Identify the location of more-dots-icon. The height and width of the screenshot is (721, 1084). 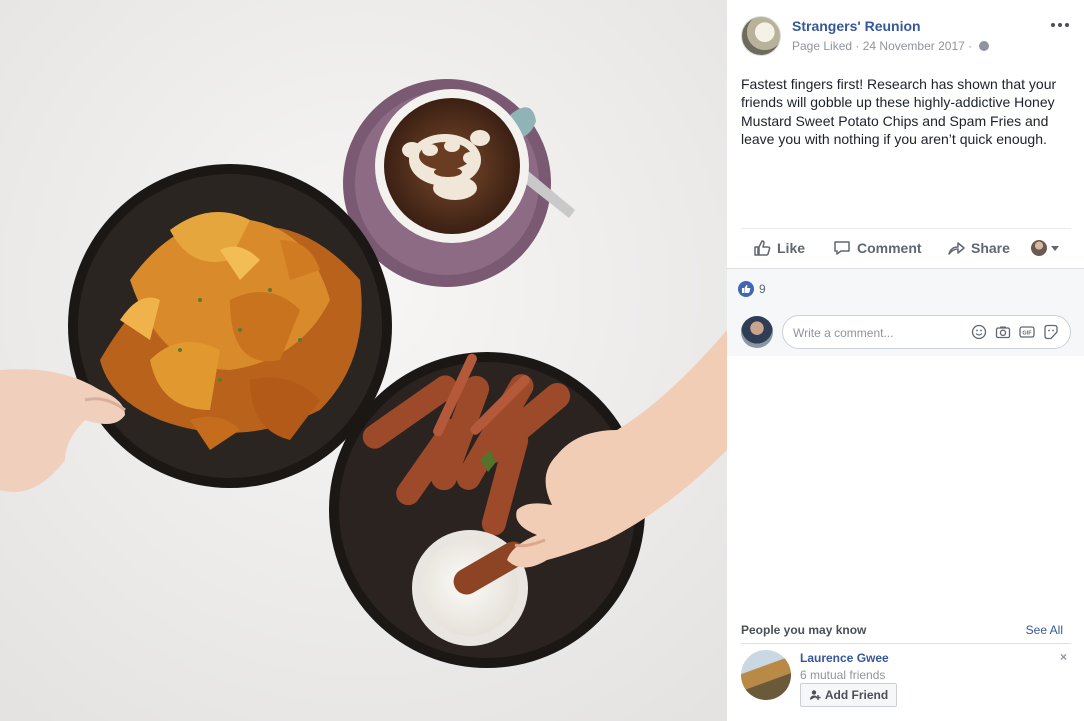
(1060, 26).